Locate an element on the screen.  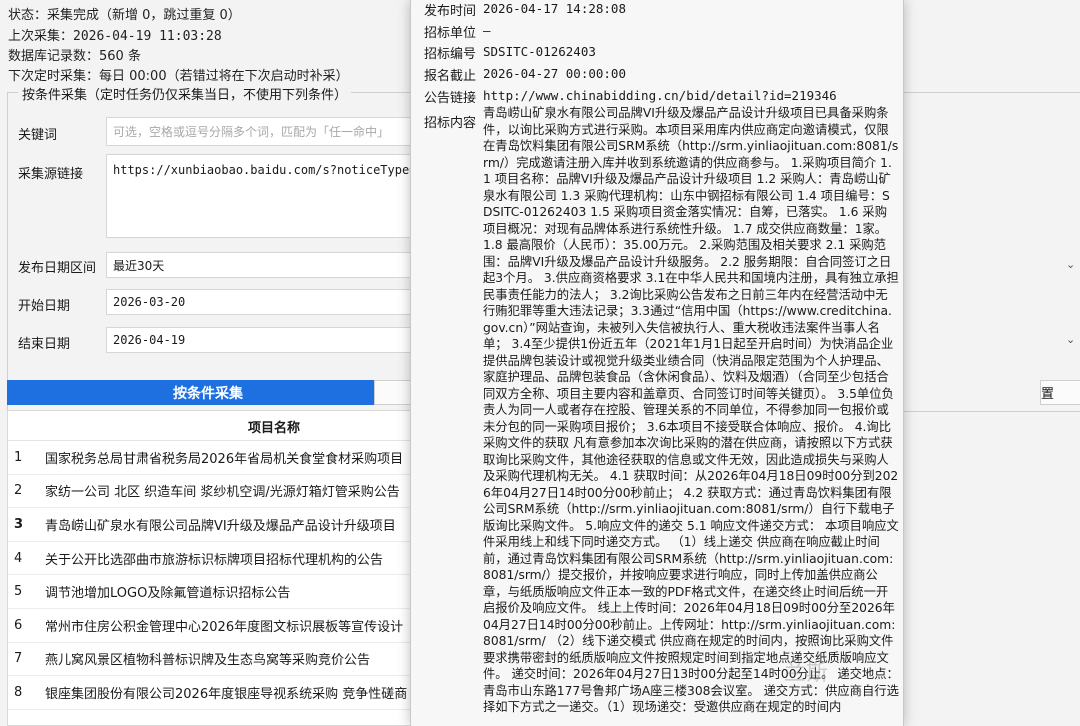
table-row: 6 常州市住房公积金管理中心2026年度图文标识展板等宣传设计 is located at coordinates (217, 626).